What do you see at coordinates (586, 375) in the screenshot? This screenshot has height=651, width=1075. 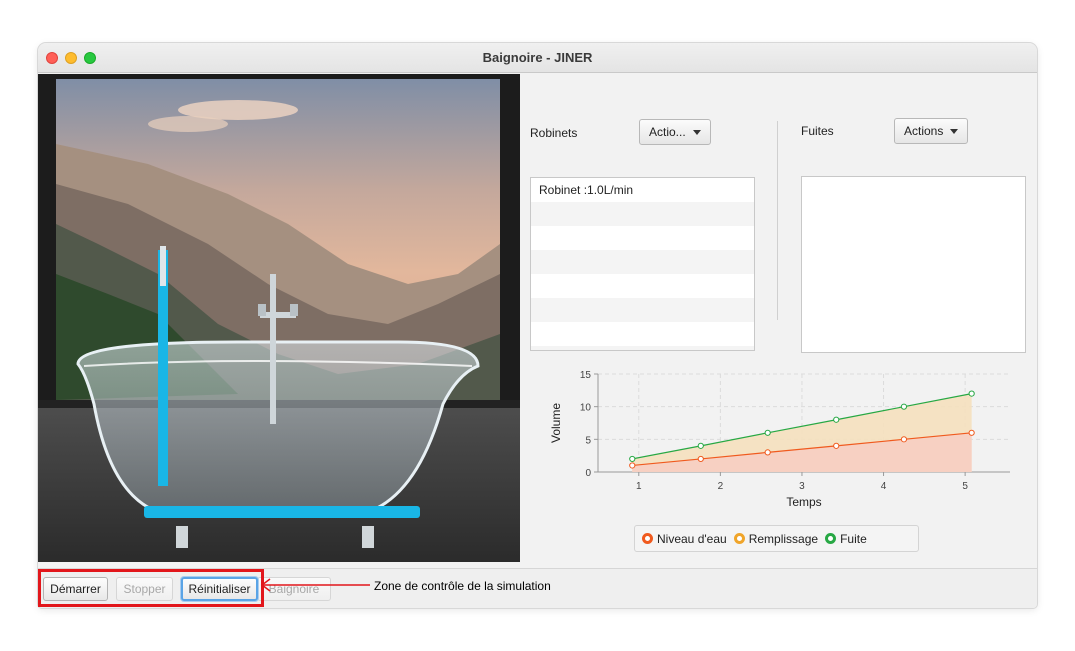 I see `y-tick-label: 15` at bounding box center [586, 375].